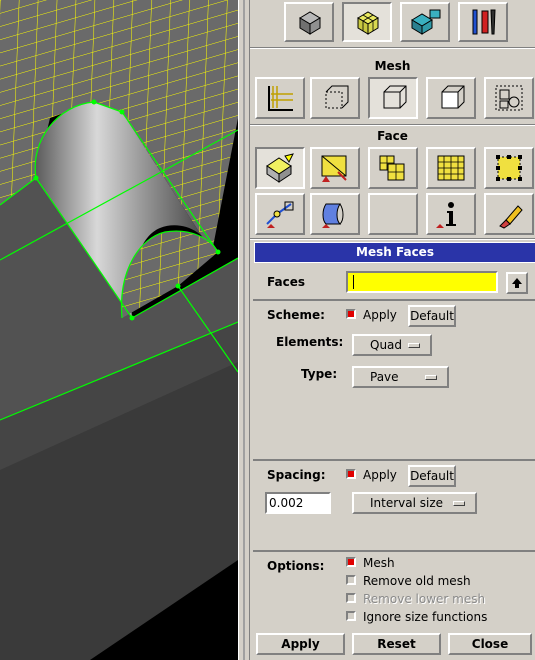 The image size is (535, 660). I want to click on form-title: Mesh Faces, so click(394, 252).